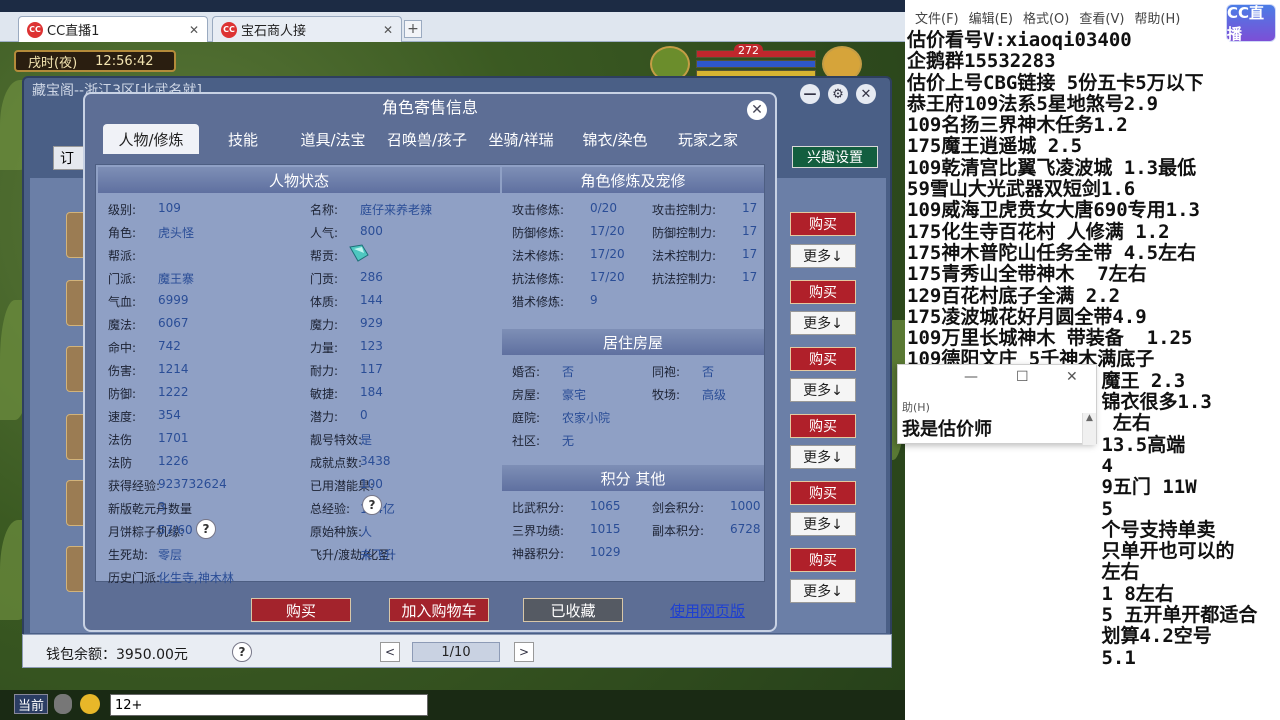  I want to click on tab-skills: 技能, so click(243, 139).